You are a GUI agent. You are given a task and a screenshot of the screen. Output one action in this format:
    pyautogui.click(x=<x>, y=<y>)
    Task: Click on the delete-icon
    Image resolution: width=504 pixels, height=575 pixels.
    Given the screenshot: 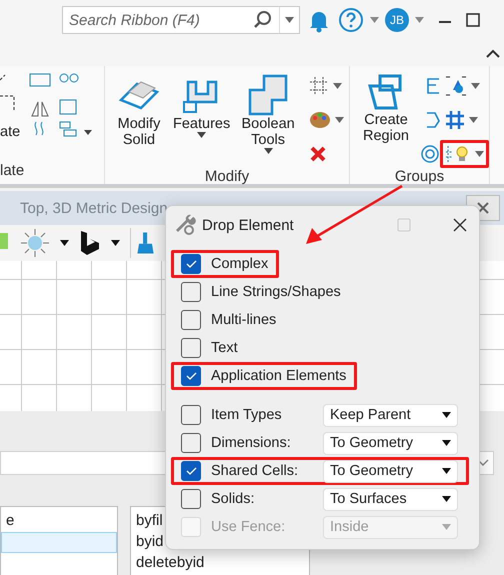 What is the action you would take?
    pyautogui.click(x=318, y=154)
    